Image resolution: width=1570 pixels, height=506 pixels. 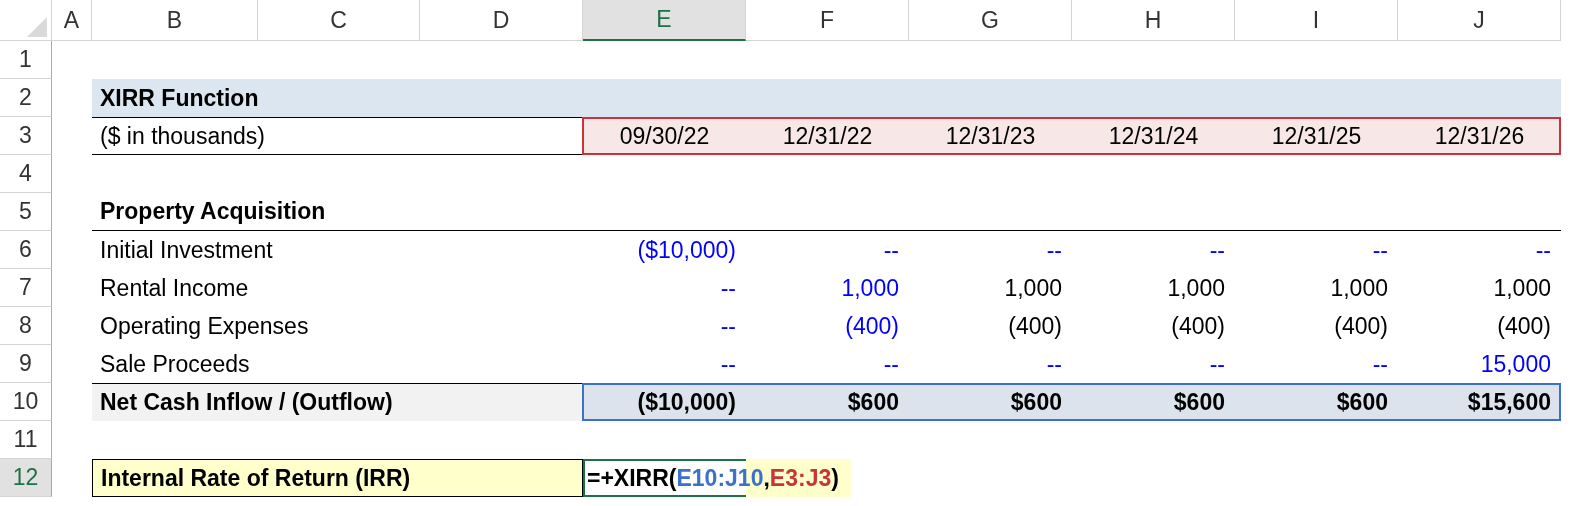 I want to click on date-cell-text: 12/31/24, so click(x=1153, y=136).